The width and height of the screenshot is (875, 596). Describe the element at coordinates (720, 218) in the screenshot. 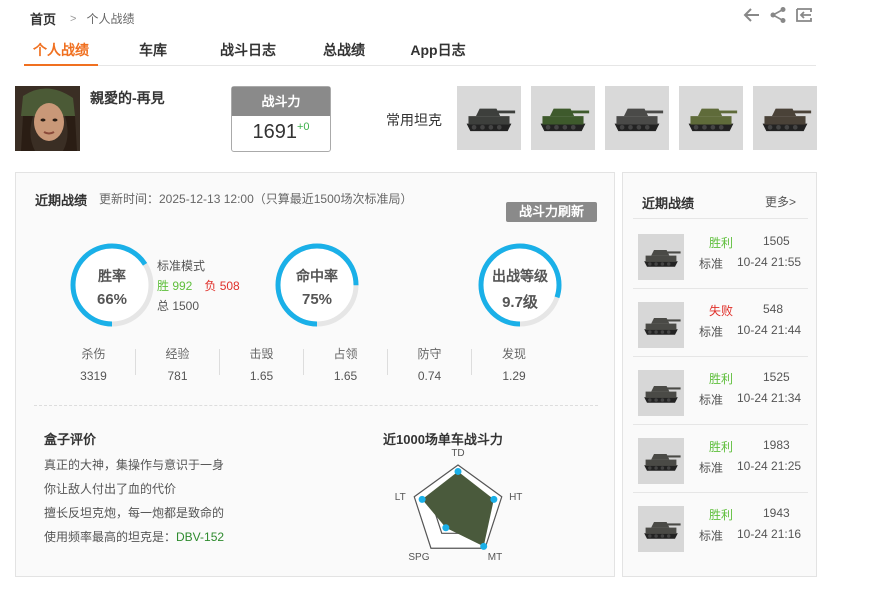

I see `side-divider` at that location.